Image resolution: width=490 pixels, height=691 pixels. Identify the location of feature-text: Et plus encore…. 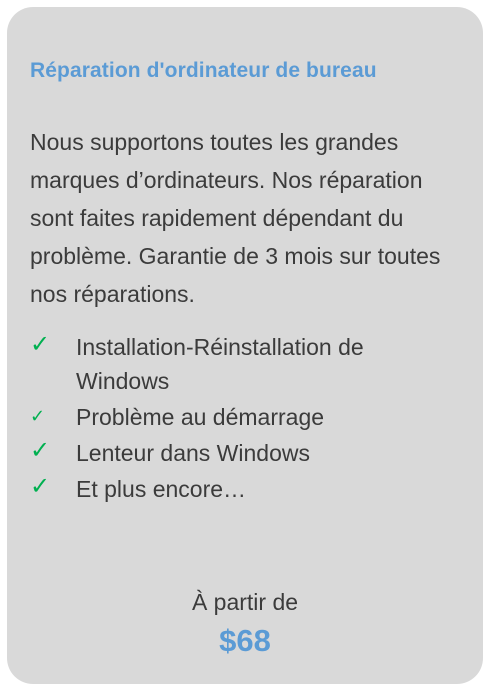
(161, 489).